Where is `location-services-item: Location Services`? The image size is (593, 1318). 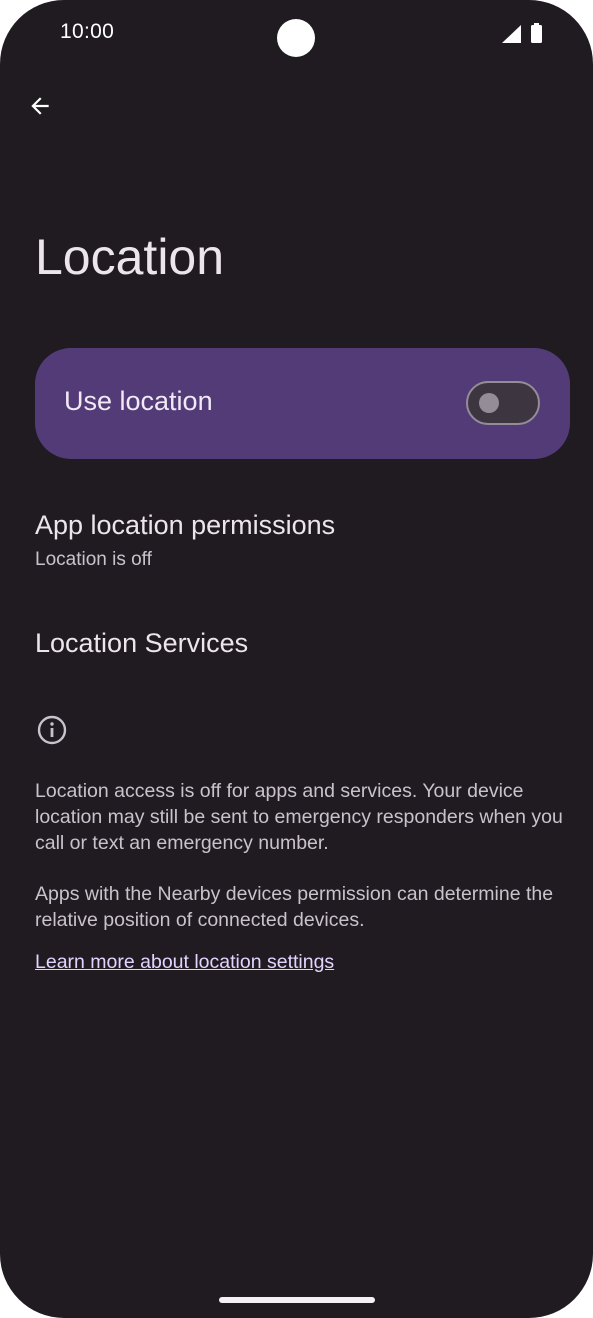
location-services-item: Location Services is located at coordinates (302, 643).